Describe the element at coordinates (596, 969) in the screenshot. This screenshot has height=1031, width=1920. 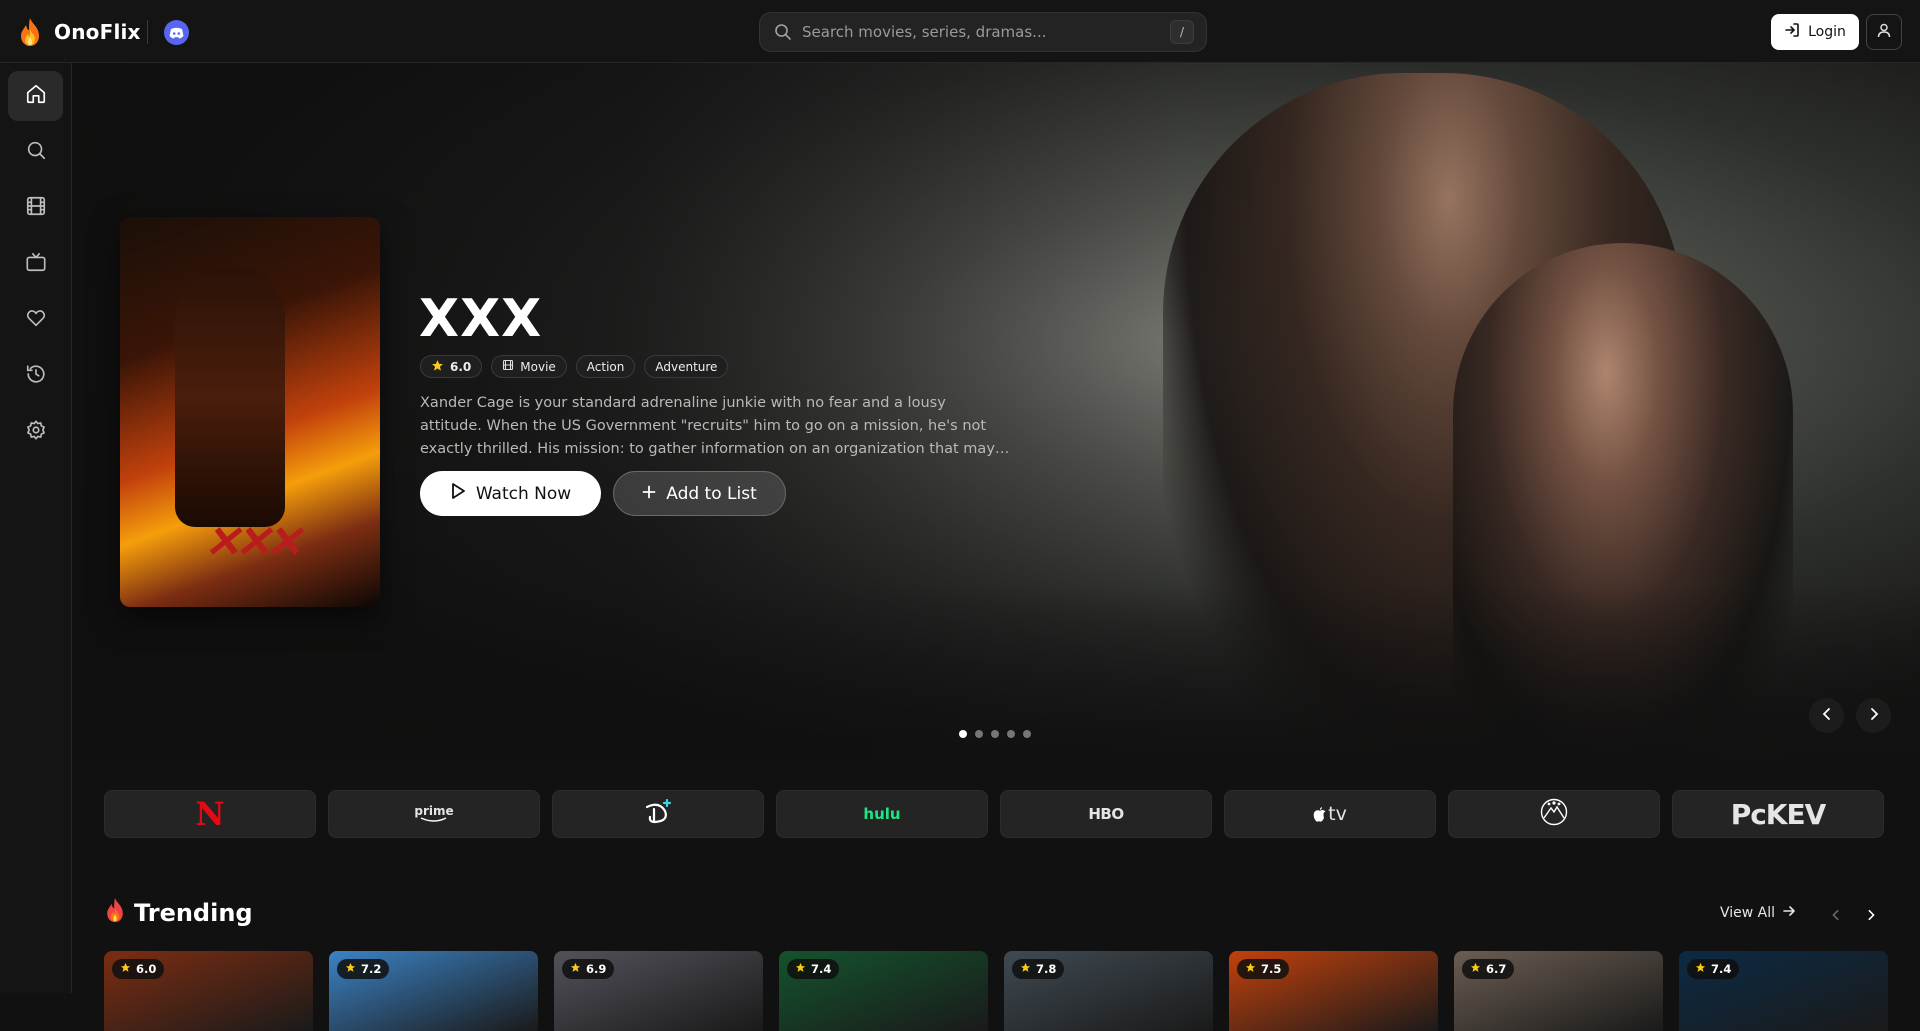
I see `rating-value: 6.9` at that location.